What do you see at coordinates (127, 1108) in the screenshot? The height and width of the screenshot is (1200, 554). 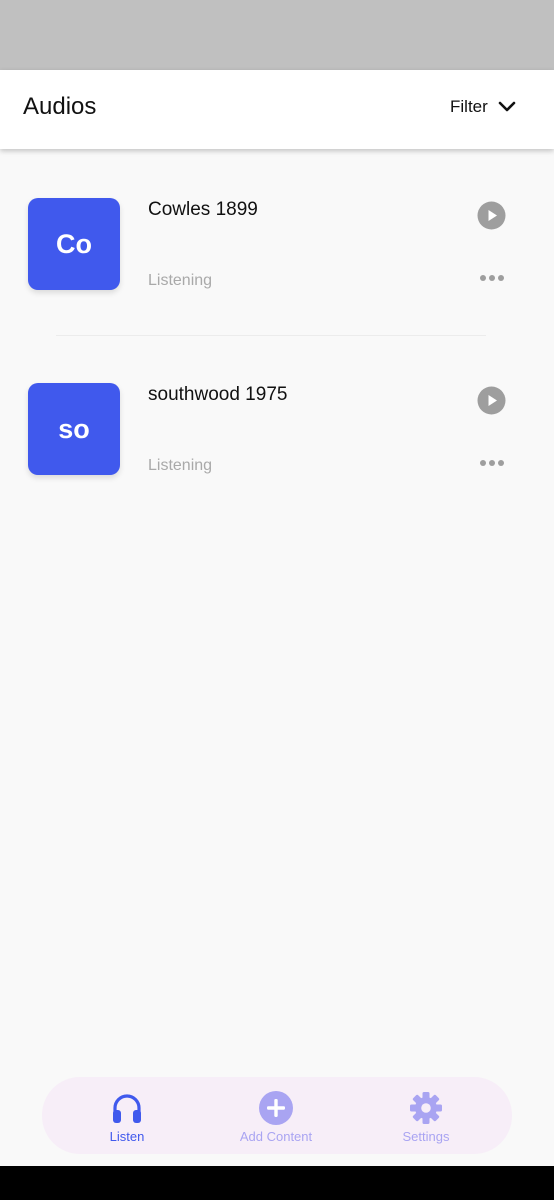 I see `headphones-icon` at bounding box center [127, 1108].